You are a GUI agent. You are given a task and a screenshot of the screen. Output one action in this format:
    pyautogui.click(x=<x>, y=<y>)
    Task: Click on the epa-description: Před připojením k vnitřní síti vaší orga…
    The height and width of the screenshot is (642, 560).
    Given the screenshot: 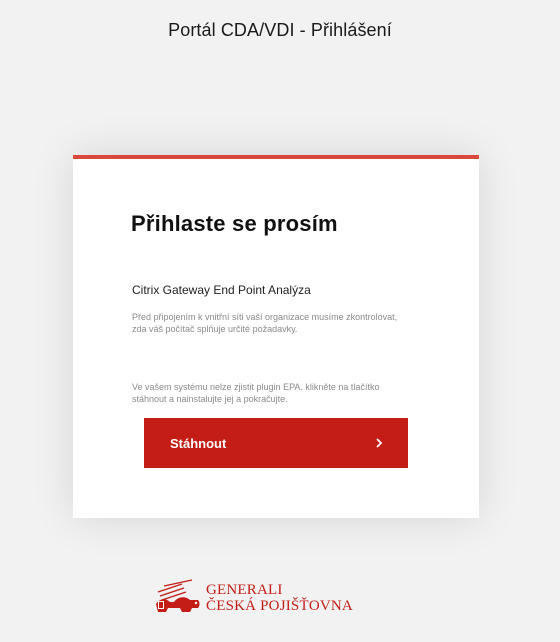 What is the action you would take?
    pyautogui.click(x=265, y=323)
    